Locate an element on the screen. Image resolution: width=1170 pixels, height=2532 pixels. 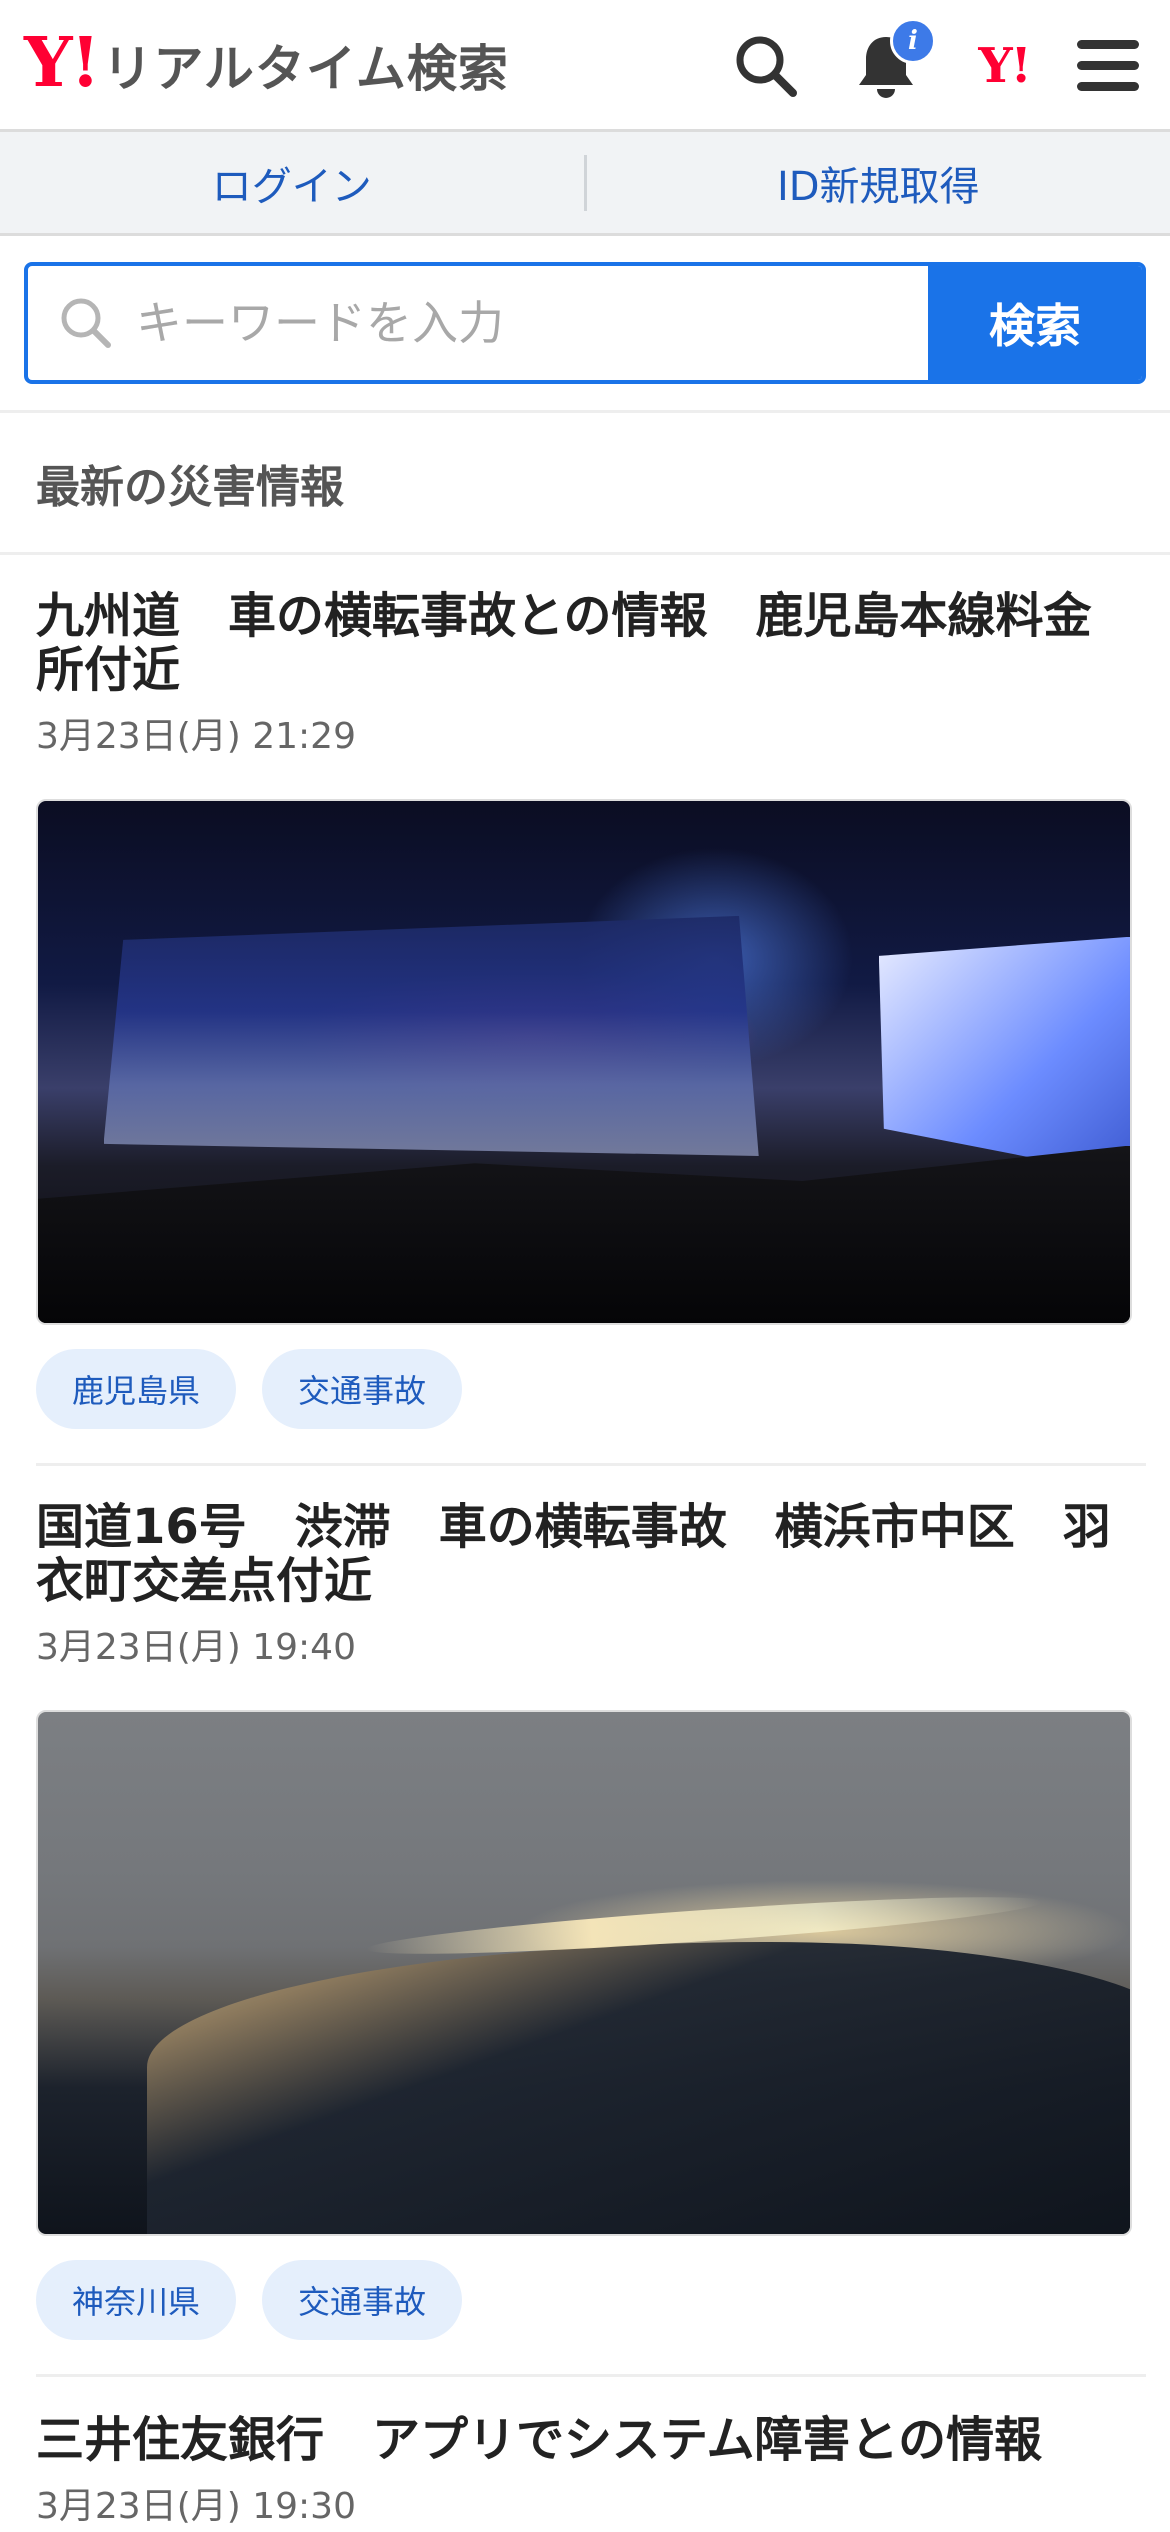
notification-bell-icon: i is located at coordinates (892, 61).